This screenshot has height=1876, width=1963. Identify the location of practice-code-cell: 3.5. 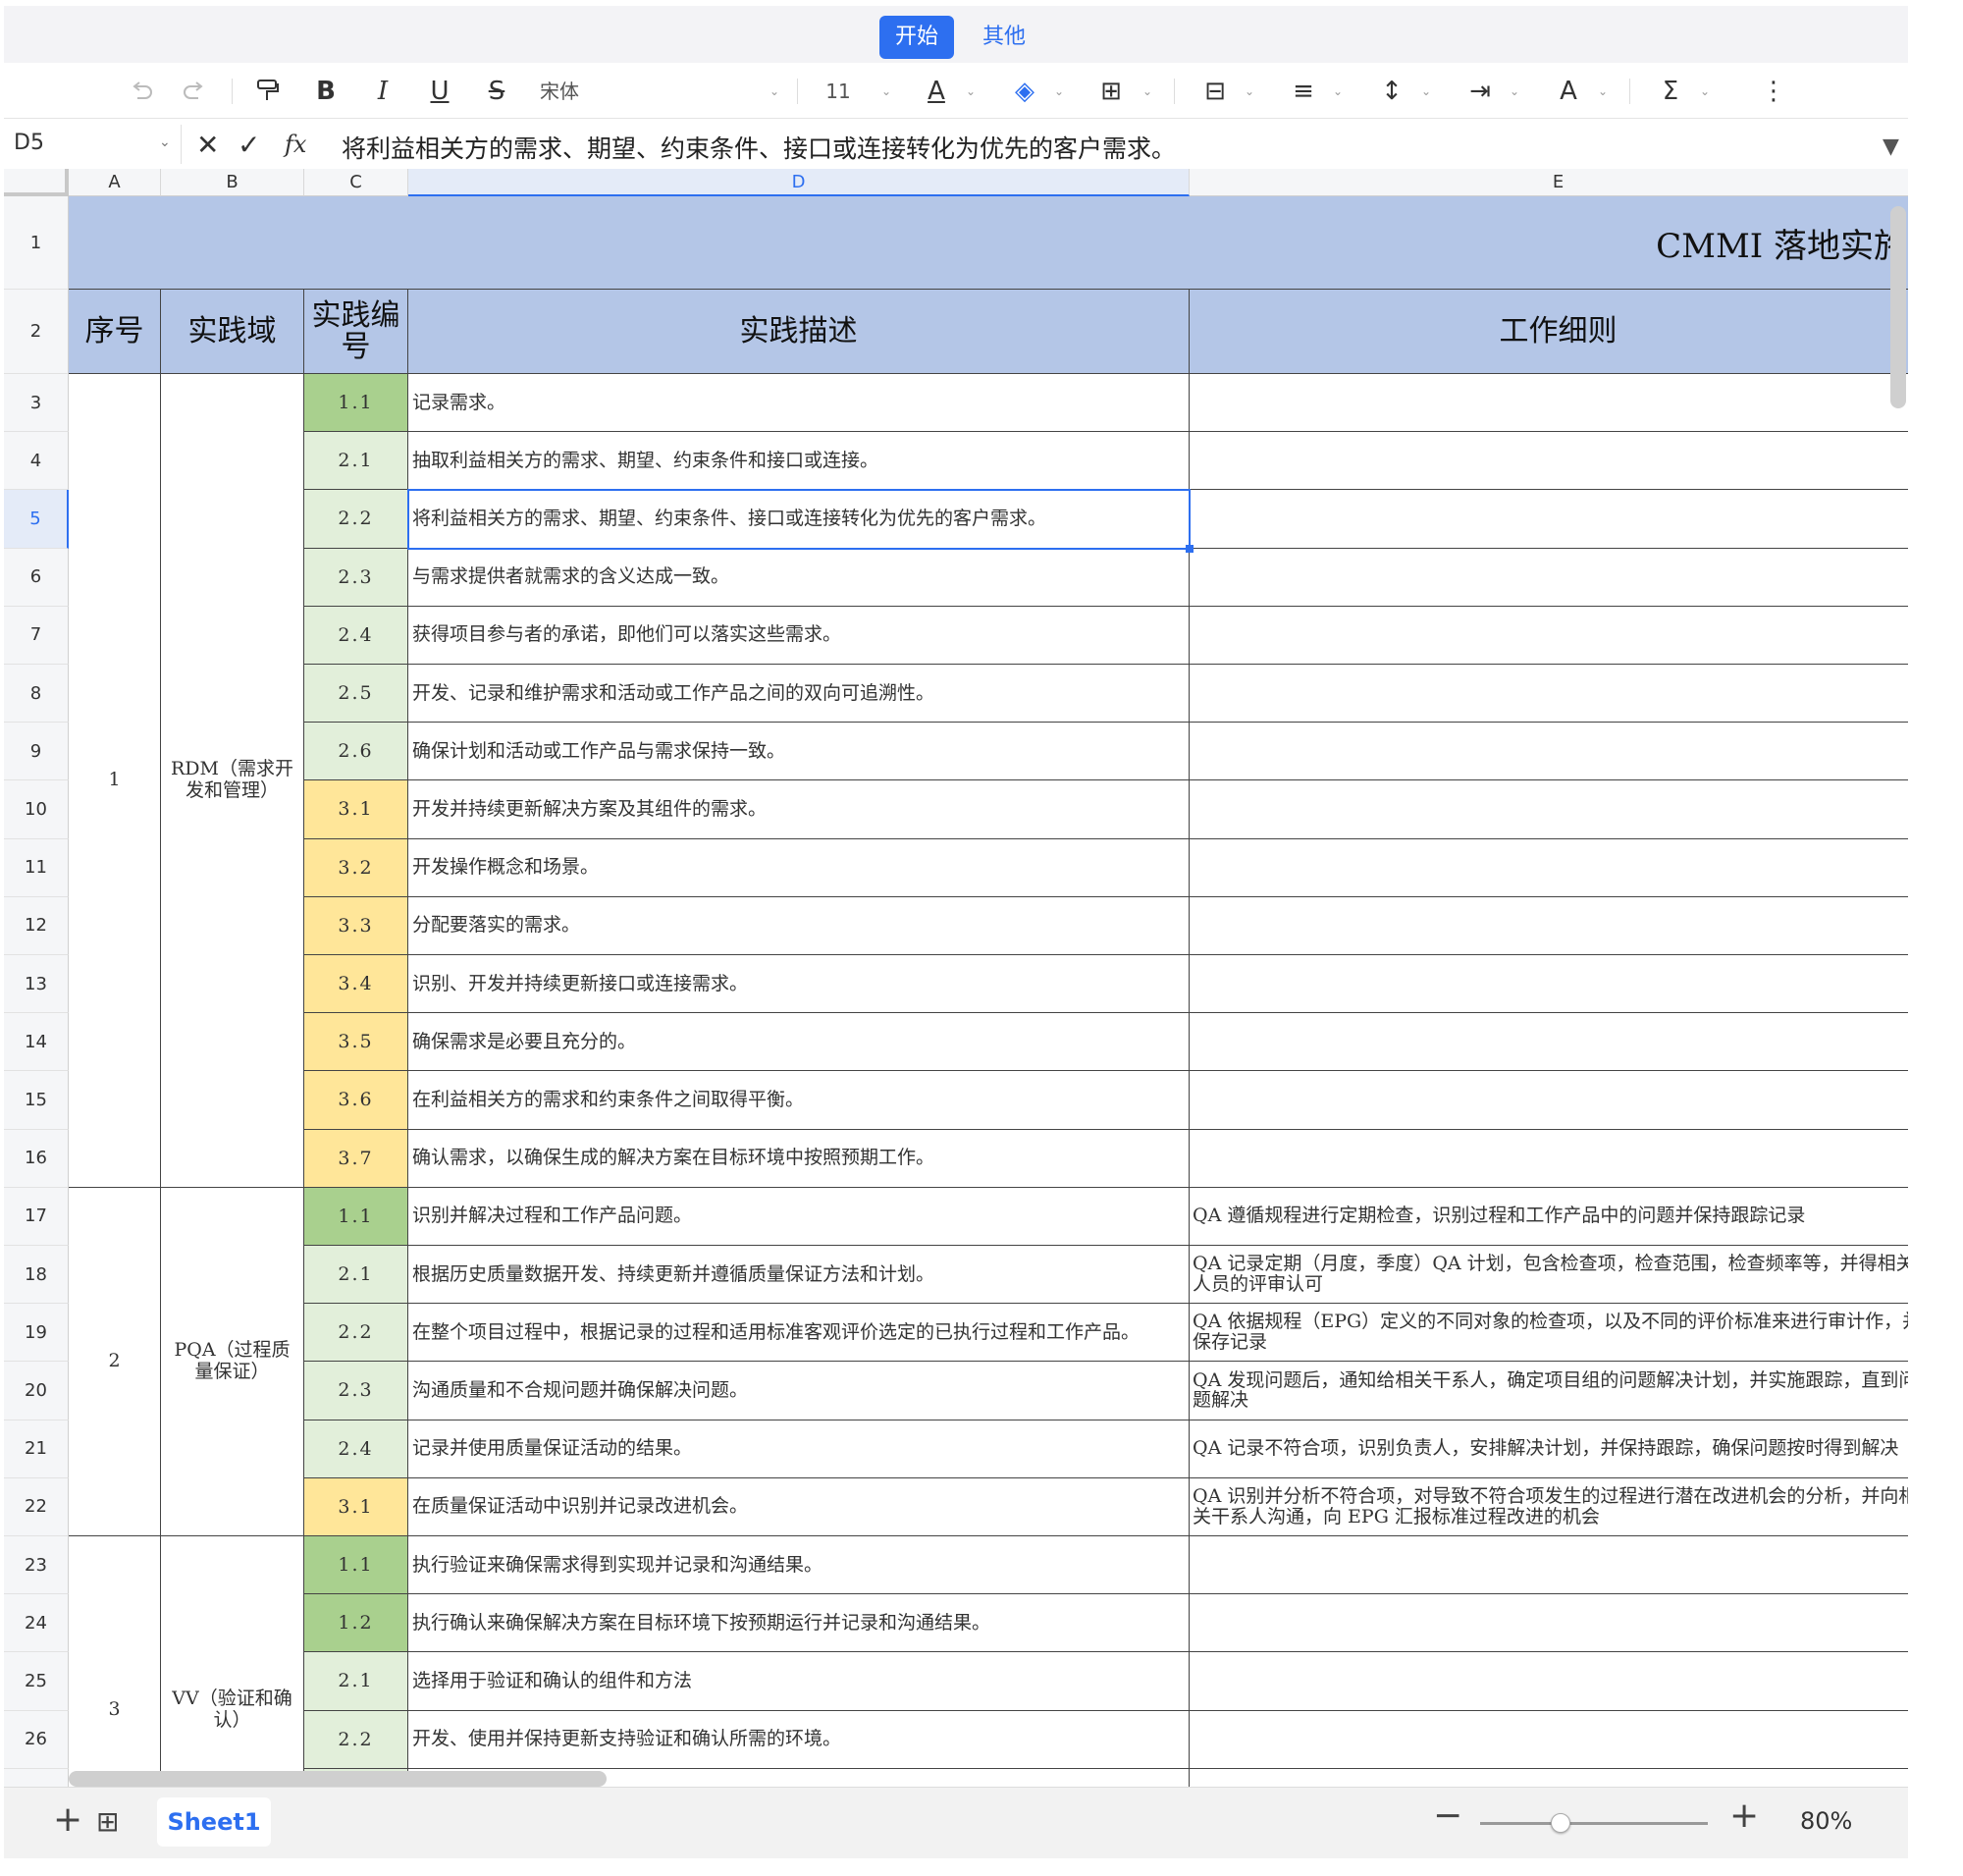
(356, 1042).